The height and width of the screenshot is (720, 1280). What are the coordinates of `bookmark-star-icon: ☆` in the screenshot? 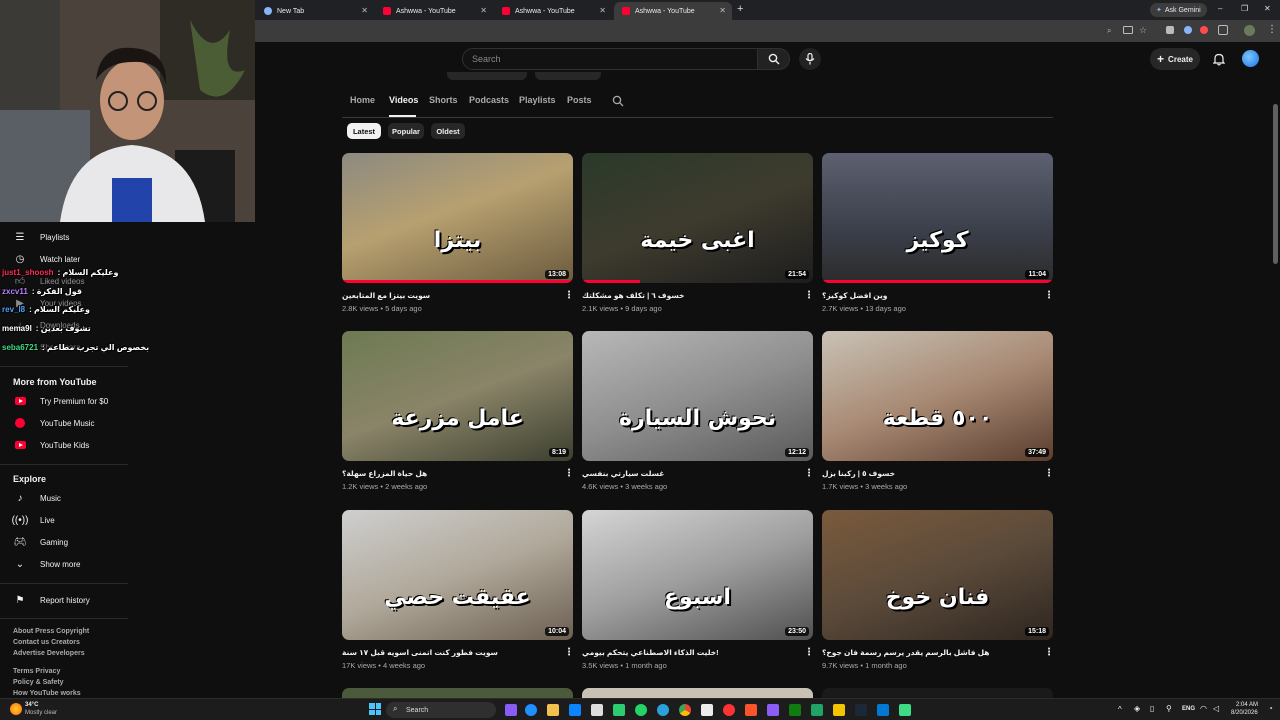 It's located at (1143, 30).